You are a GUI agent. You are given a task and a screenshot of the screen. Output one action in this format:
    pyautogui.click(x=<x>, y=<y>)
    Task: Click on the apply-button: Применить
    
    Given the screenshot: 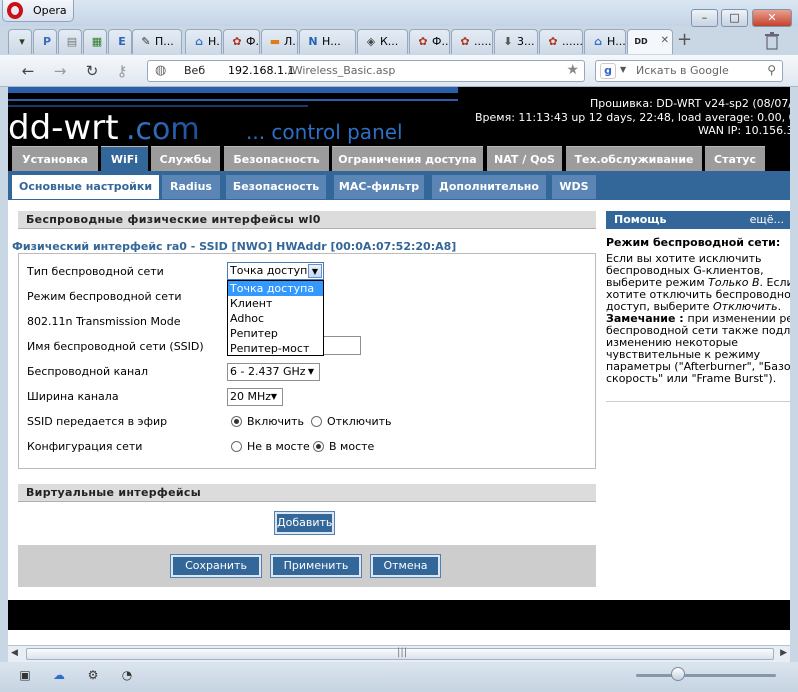 What is the action you would take?
    pyautogui.click(x=316, y=566)
    